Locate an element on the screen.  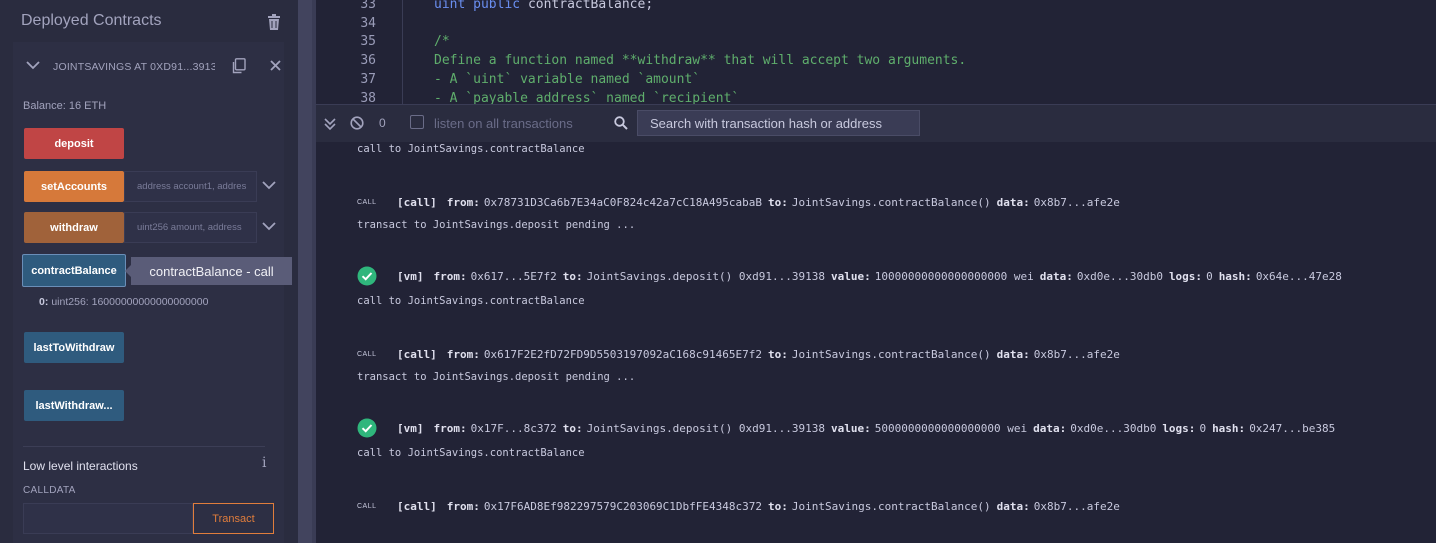
code-text: /* is located at coordinates (442, 41).